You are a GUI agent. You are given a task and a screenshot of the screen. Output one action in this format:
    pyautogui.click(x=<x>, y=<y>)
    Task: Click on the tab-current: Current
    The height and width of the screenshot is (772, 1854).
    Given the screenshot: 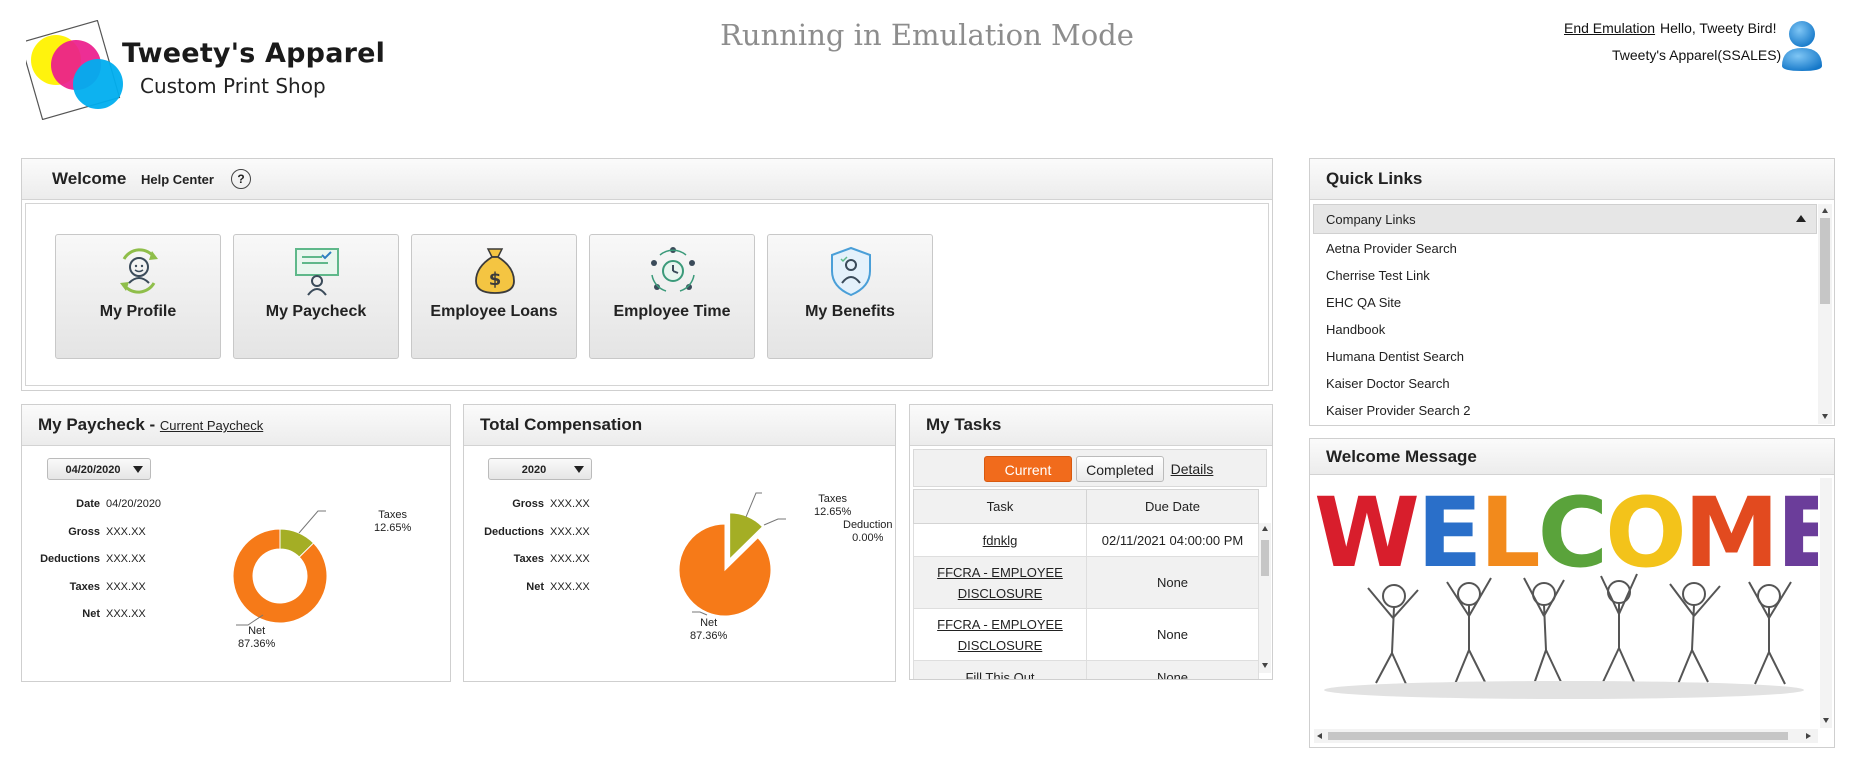 What is the action you would take?
    pyautogui.click(x=1028, y=469)
    